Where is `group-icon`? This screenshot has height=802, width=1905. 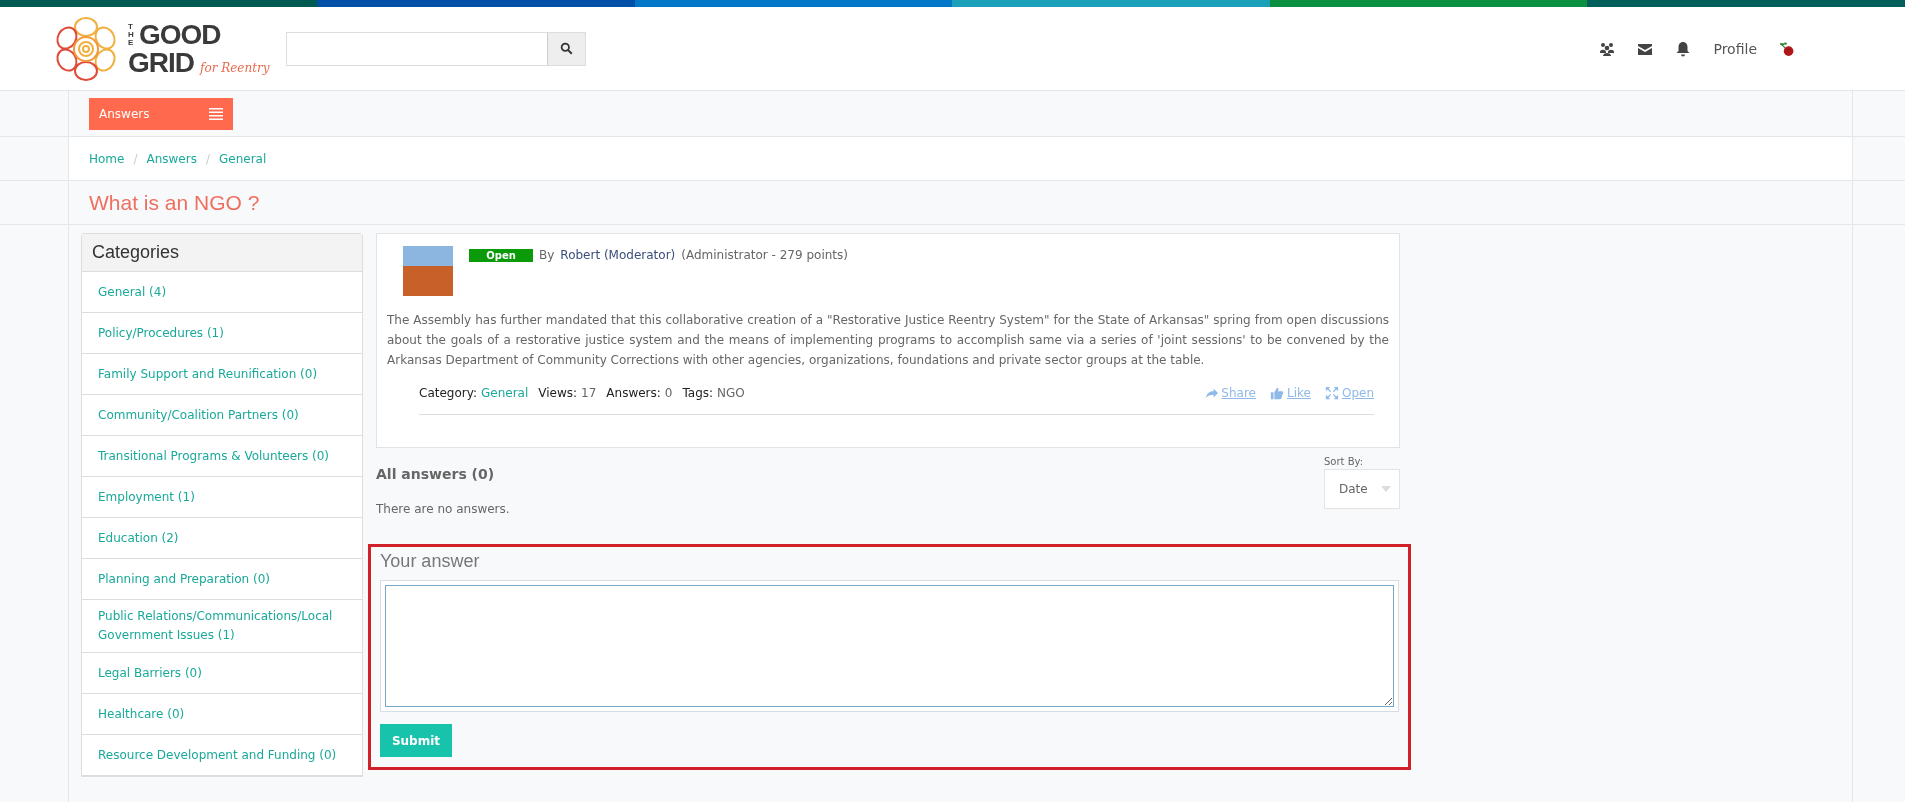 group-icon is located at coordinates (1607, 48).